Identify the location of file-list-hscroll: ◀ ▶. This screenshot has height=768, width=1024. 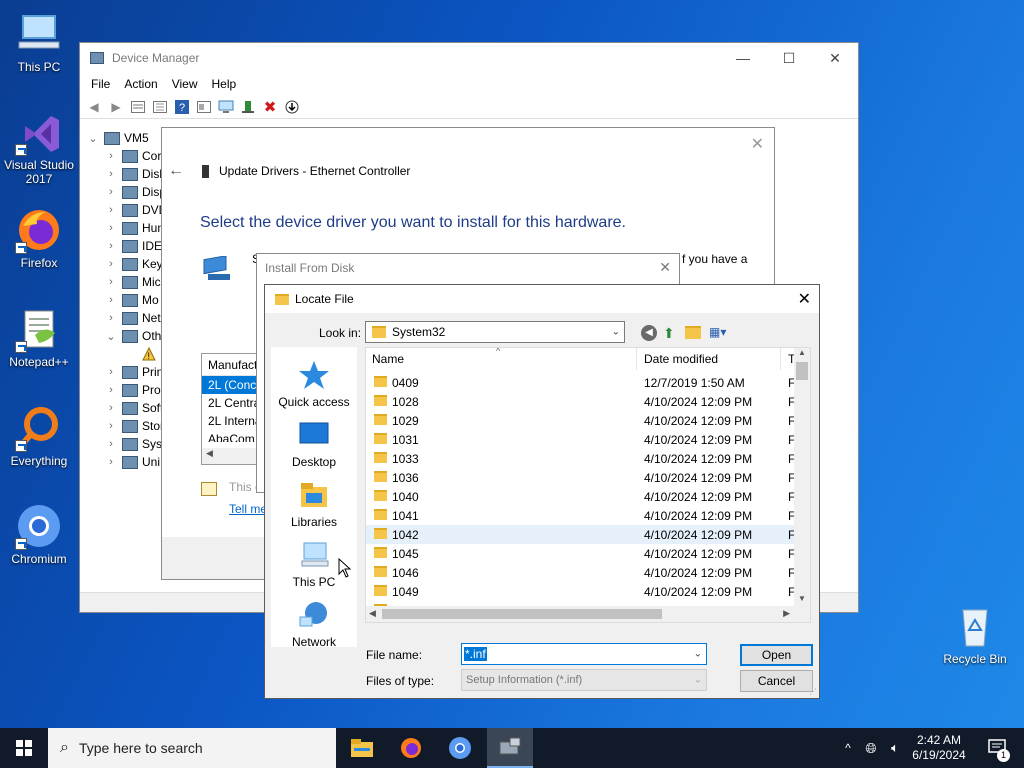
(588, 614).